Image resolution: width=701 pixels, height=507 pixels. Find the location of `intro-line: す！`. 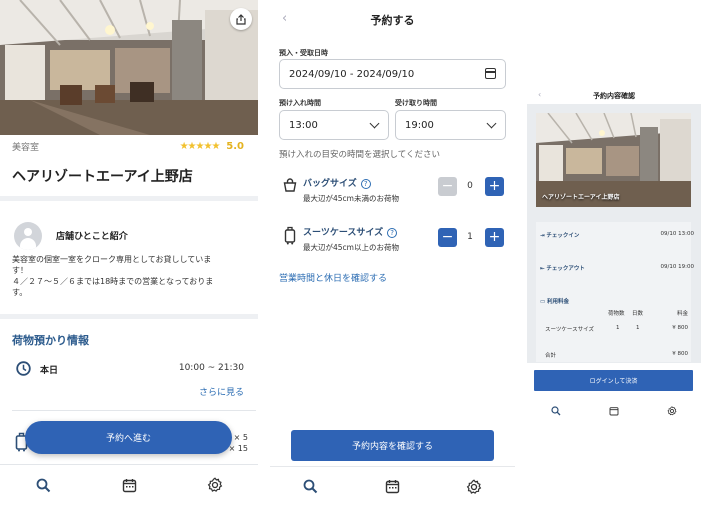

intro-line: す！ is located at coordinates (20, 270).